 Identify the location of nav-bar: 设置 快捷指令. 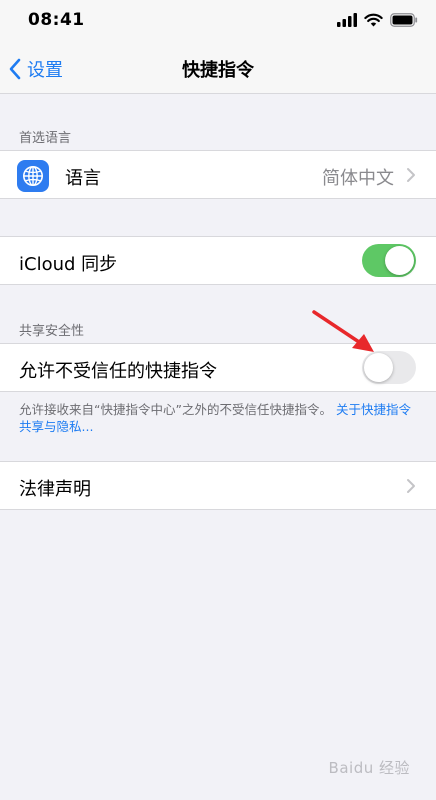
(218, 69).